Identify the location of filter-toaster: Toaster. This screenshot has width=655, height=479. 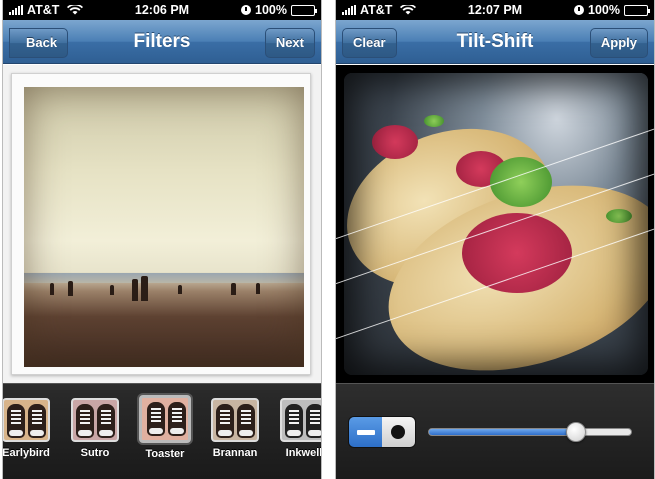
(165, 427).